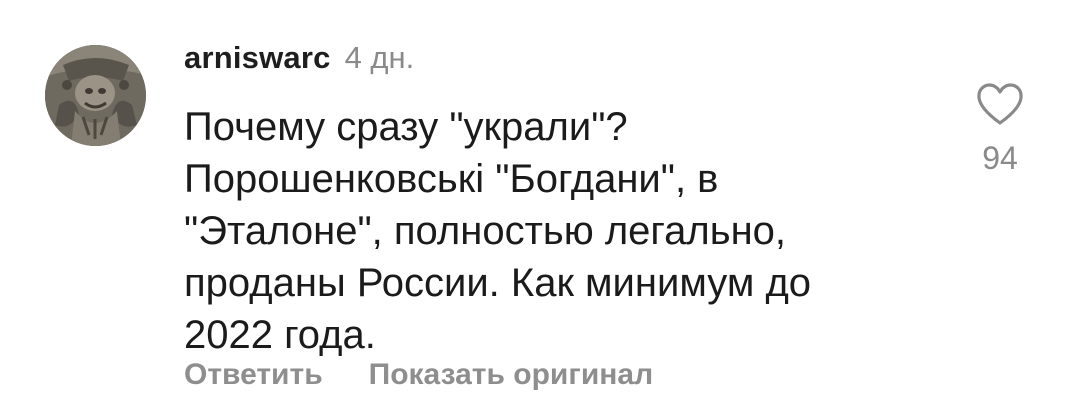 Image resolution: width=1080 pixels, height=410 pixels. What do you see at coordinates (1000, 104) in the screenshot?
I see `heart-outline-icon` at bounding box center [1000, 104].